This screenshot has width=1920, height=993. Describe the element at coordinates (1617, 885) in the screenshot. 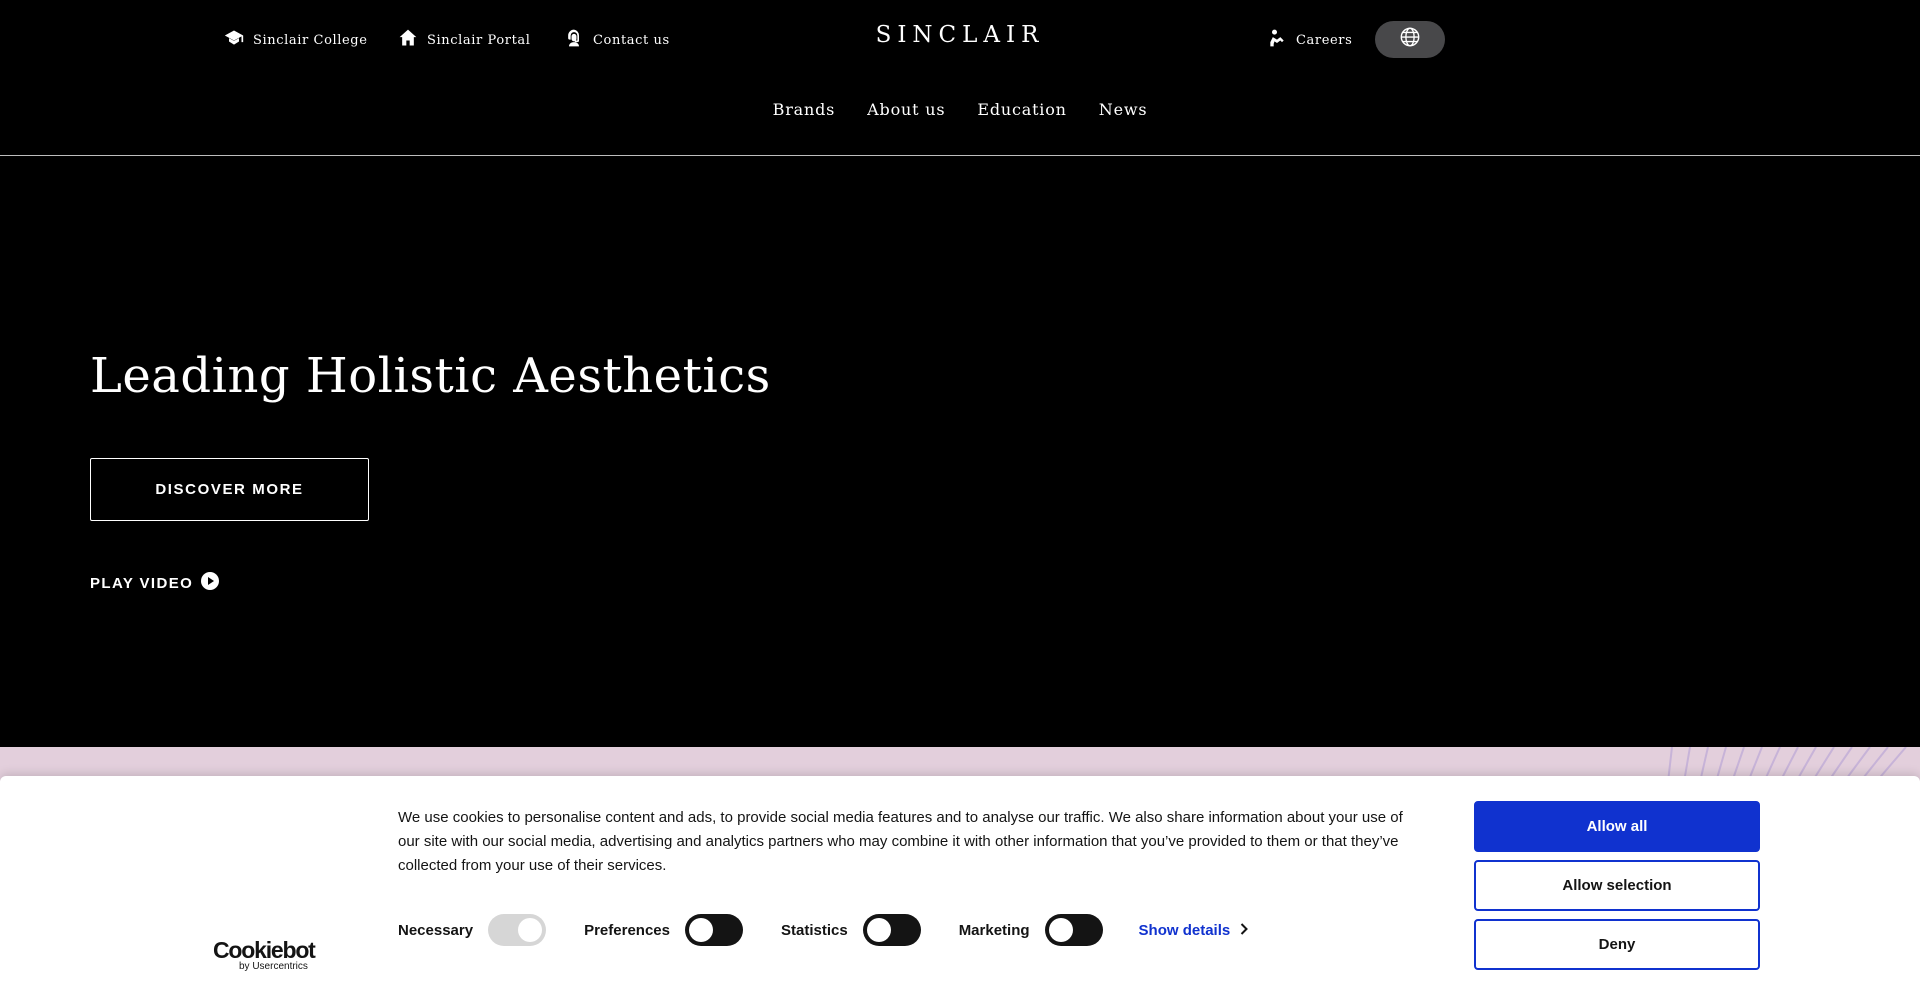

I see `allow-selection-button: Allow selection` at that location.